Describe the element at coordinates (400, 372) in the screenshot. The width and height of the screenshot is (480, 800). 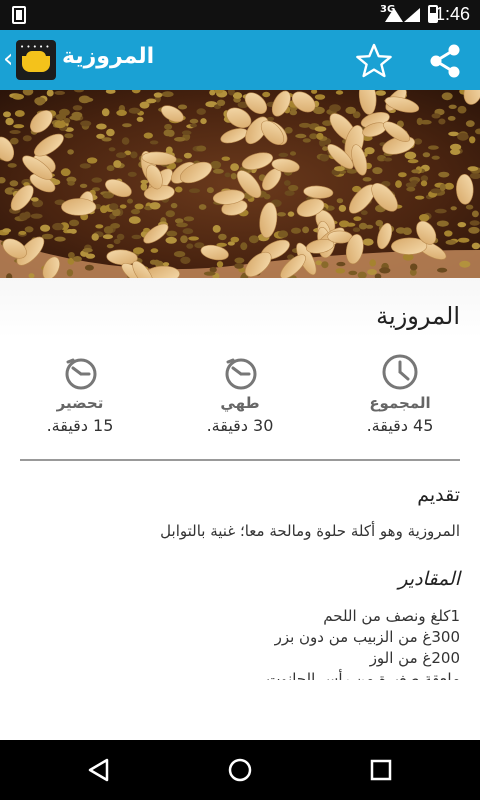
I see `clock-icon` at that location.